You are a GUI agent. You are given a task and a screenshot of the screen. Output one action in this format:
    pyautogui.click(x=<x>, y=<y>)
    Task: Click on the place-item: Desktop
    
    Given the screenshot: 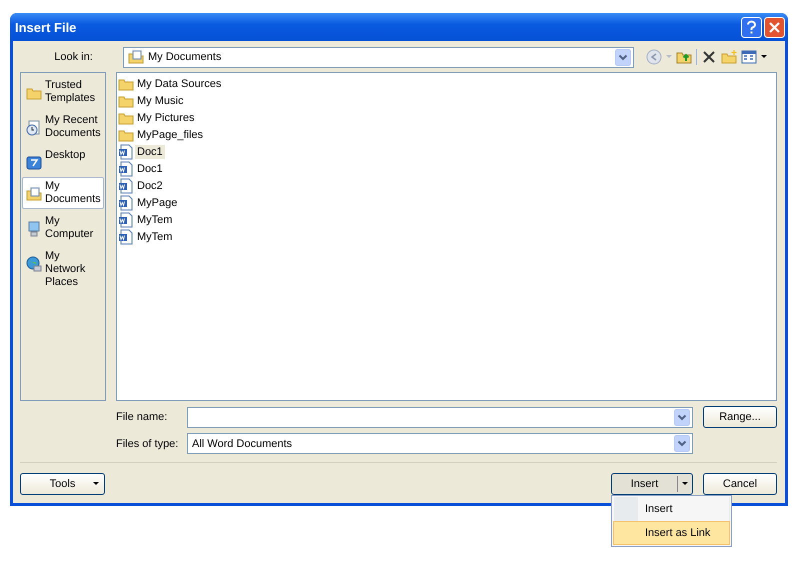 What is the action you would take?
    pyautogui.click(x=63, y=160)
    